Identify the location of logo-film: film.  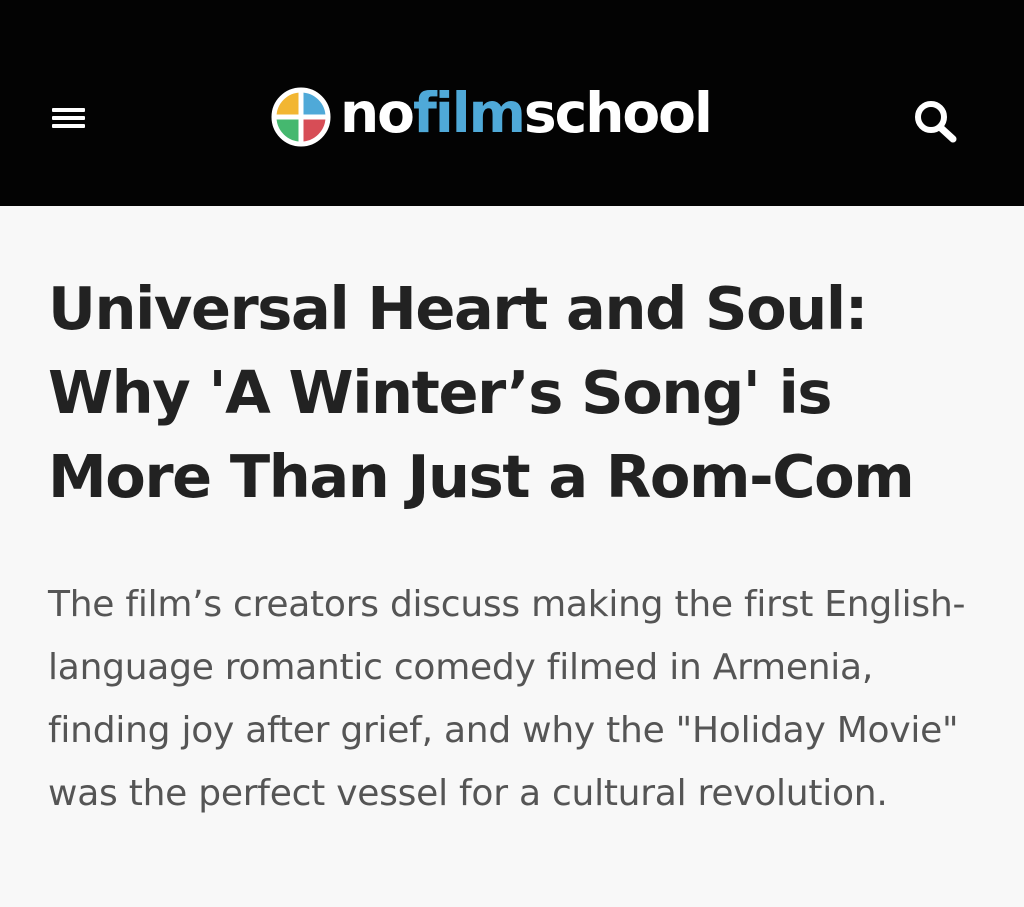
(469, 112).